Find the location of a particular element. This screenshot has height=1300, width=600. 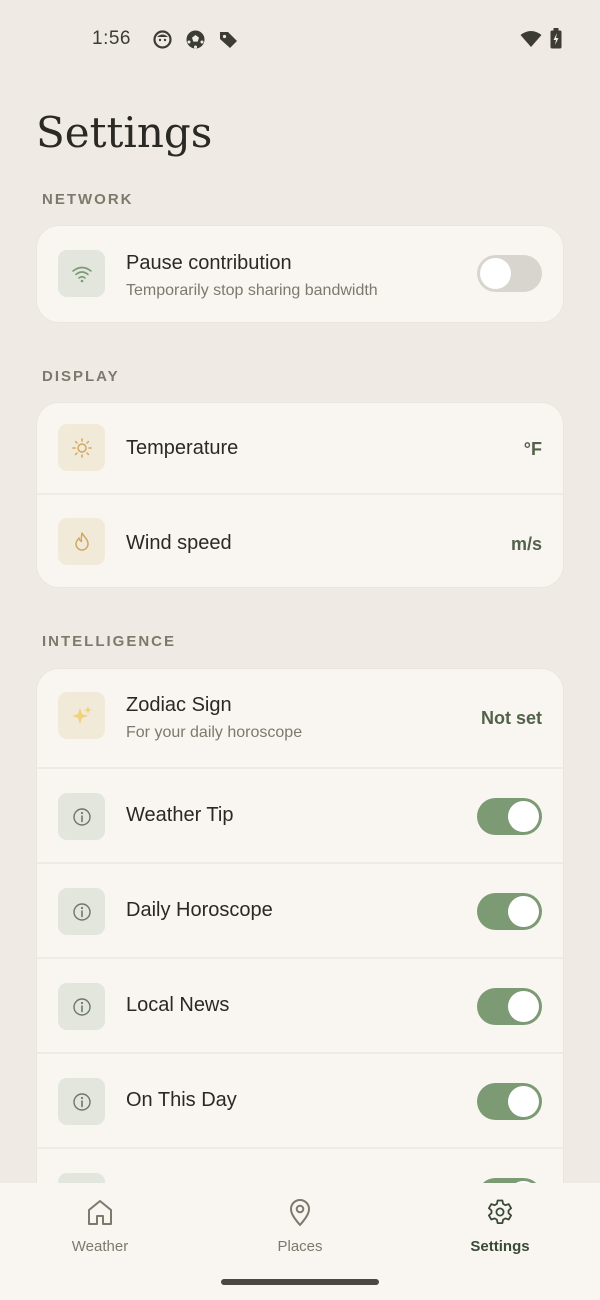

setting-title: Zodiac Sign is located at coordinates (179, 705).